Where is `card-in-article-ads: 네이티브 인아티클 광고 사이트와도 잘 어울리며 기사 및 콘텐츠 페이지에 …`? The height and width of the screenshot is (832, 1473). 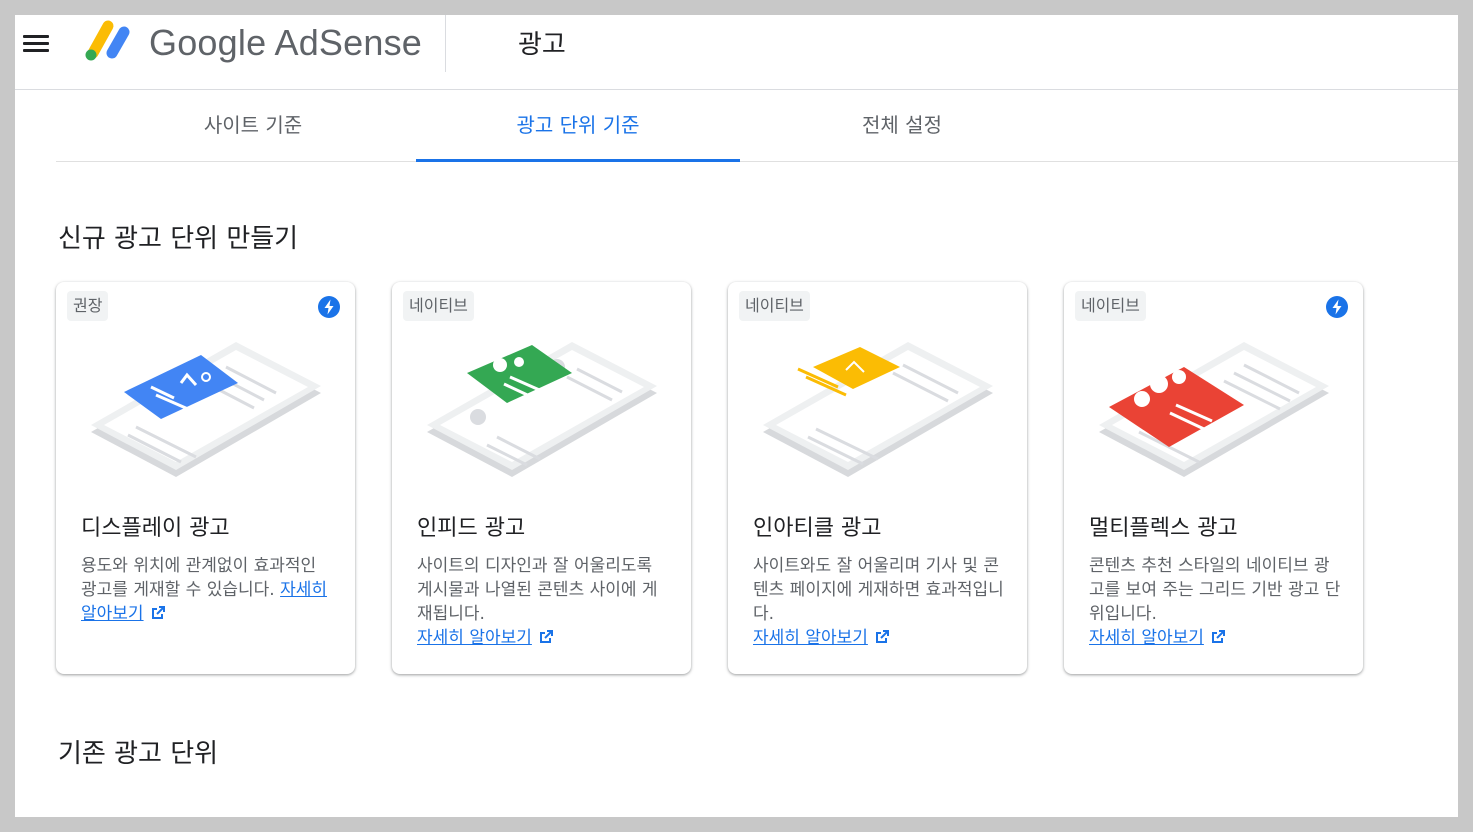
card-in-article-ads: 네이티브 인아티클 광고 사이트와도 잘 어울리며 기사 및 콘텐츠 페이지에 … is located at coordinates (877, 478).